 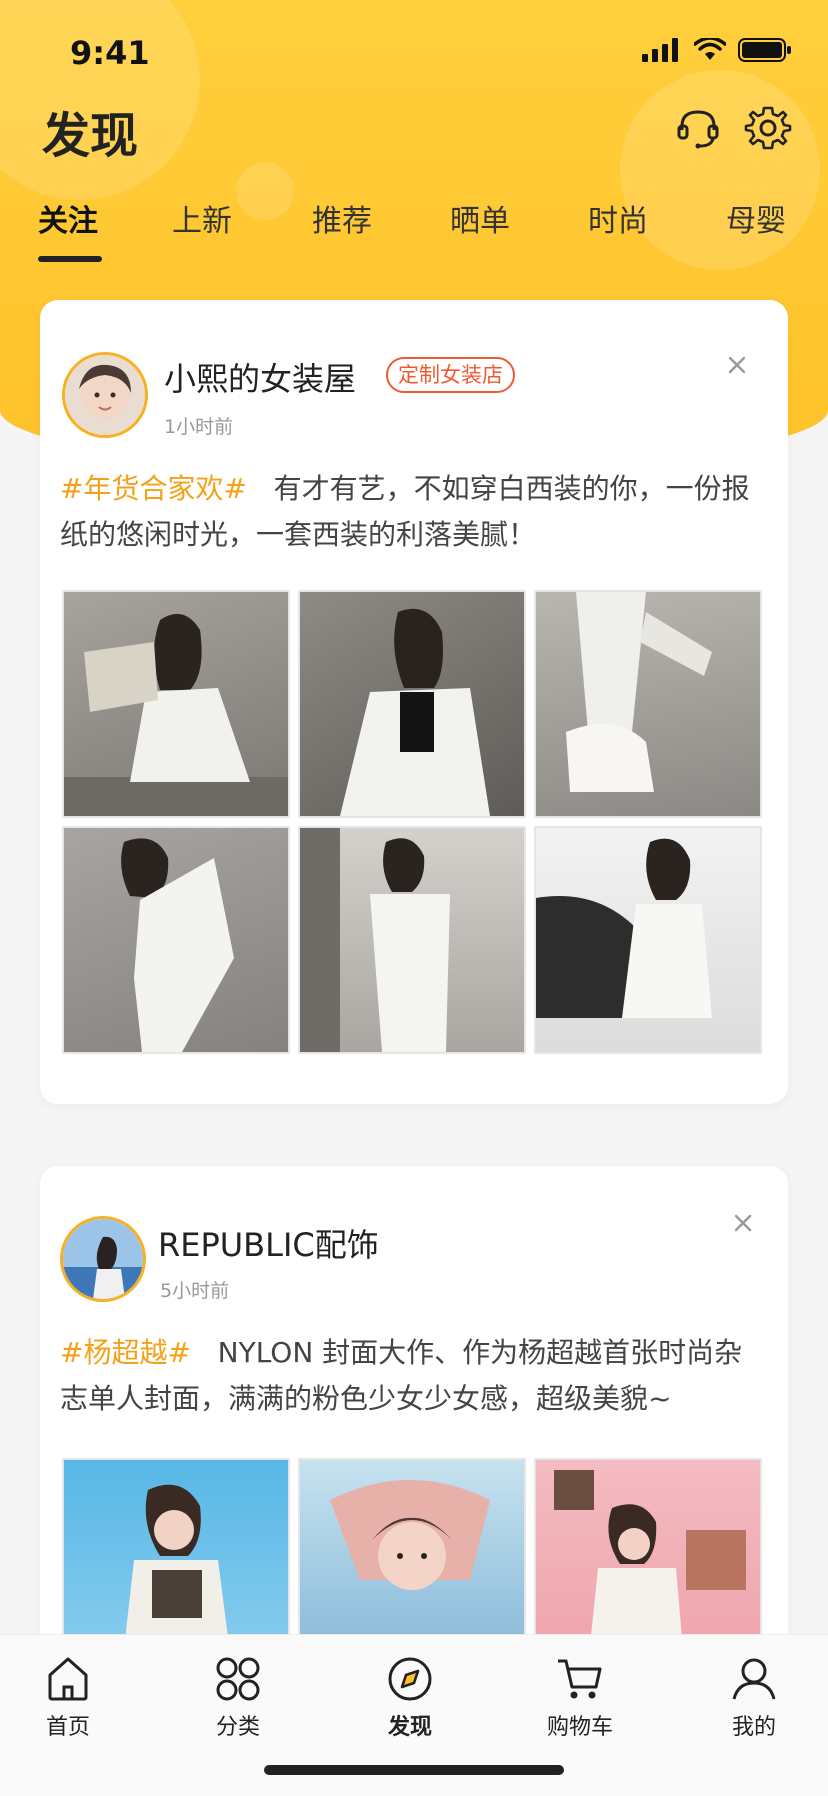 I want to click on tab-baby: 母婴, so click(x=756, y=218).